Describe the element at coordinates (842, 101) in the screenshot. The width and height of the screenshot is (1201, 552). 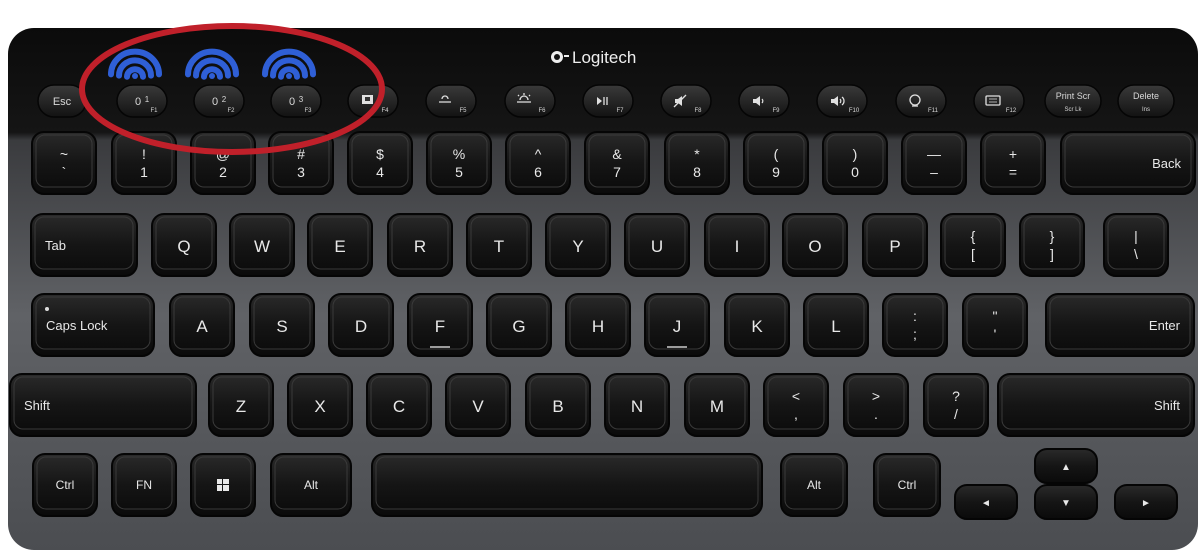
I see `key-f10: F10` at that location.